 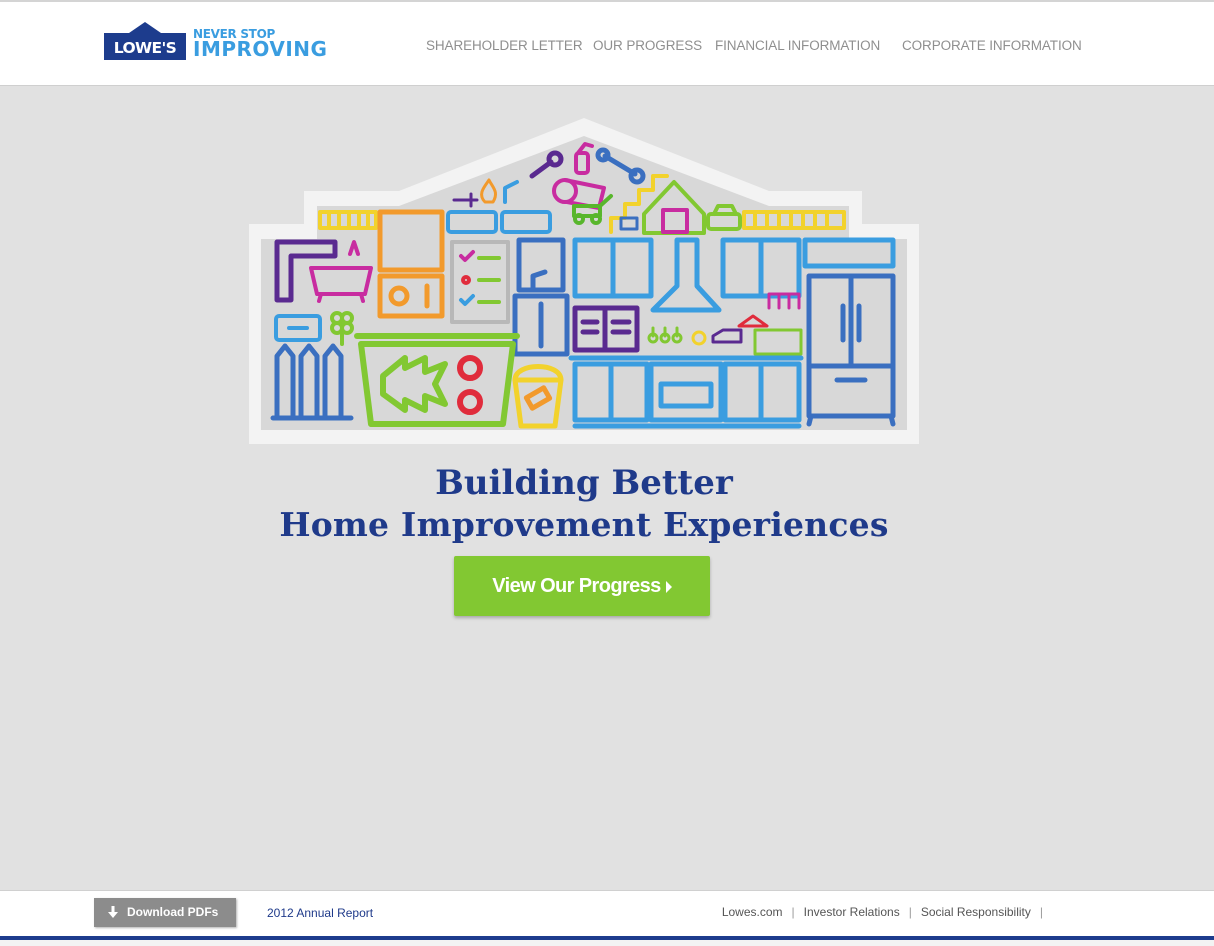 What do you see at coordinates (584, 524) in the screenshot?
I see `headline-line-2: Home Improvement Experiences` at bounding box center [584, 524].